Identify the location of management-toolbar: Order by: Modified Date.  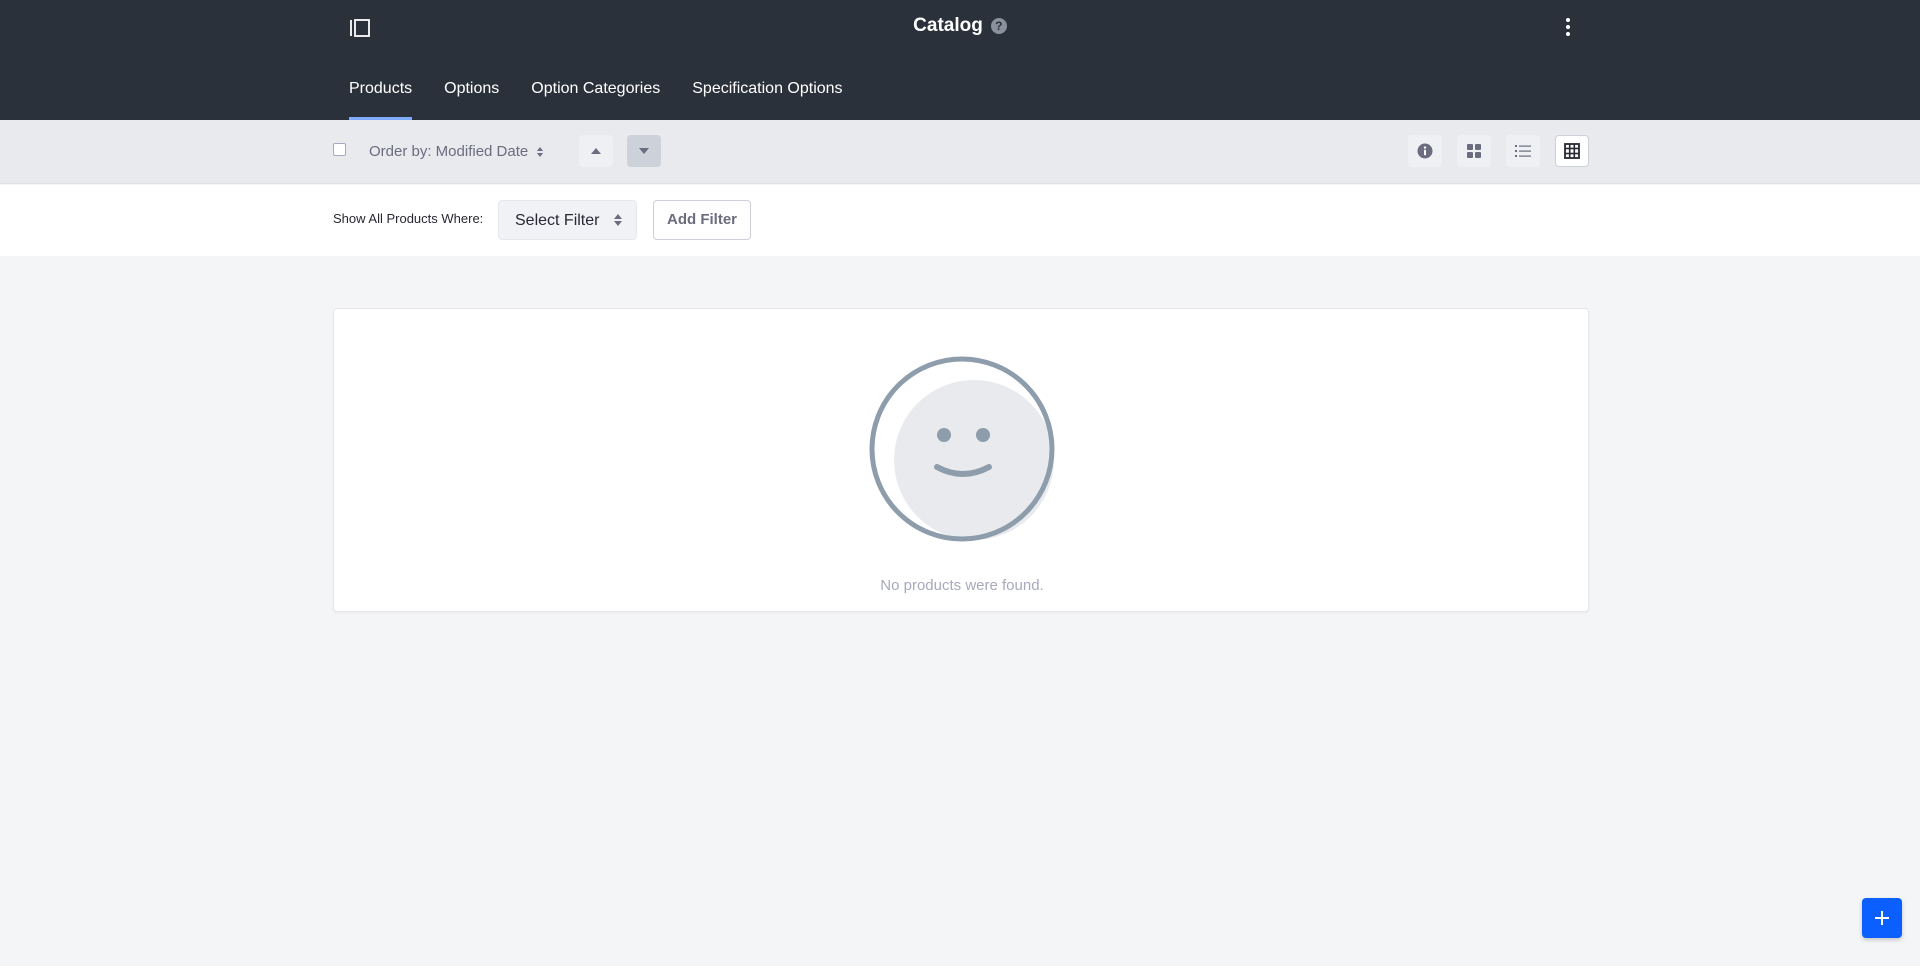
(960, 152).